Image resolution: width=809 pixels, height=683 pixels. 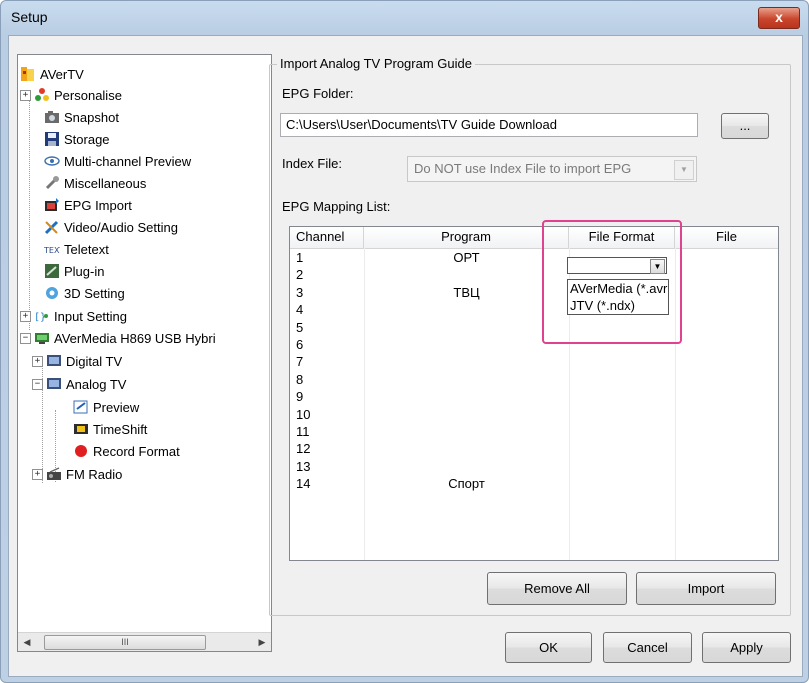 What do you see at coordinates (52, 139) in the screenshot?
I see `floppy-disk-icon` at bounding box center [52, 139].